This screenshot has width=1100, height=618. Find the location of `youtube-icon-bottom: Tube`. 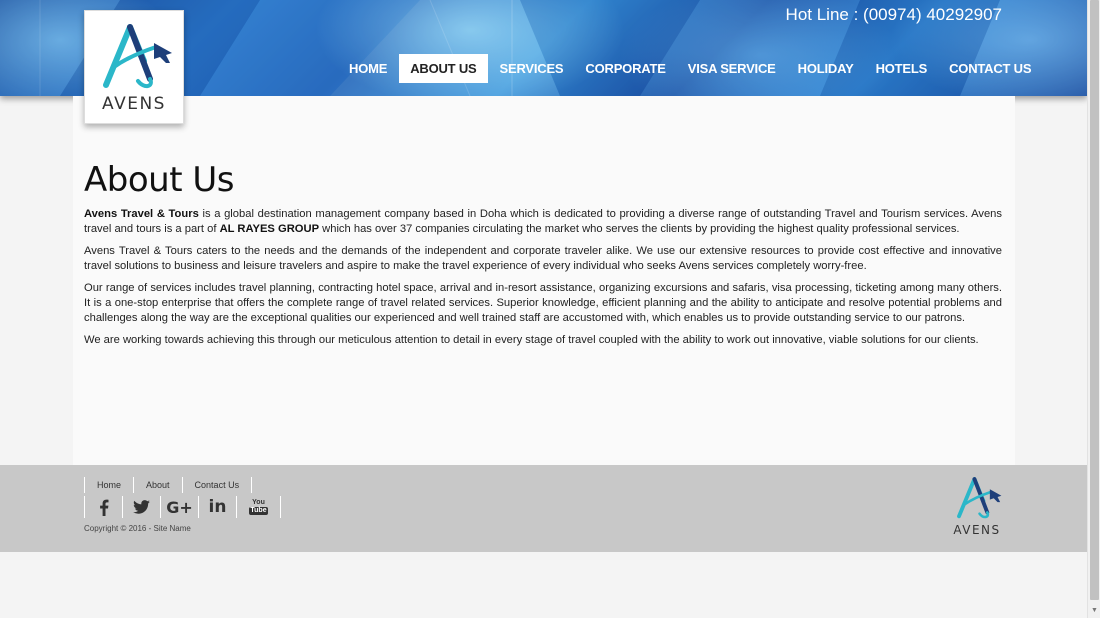

youtube-icon-bottom: Tube is located at coordinates (258, 511).